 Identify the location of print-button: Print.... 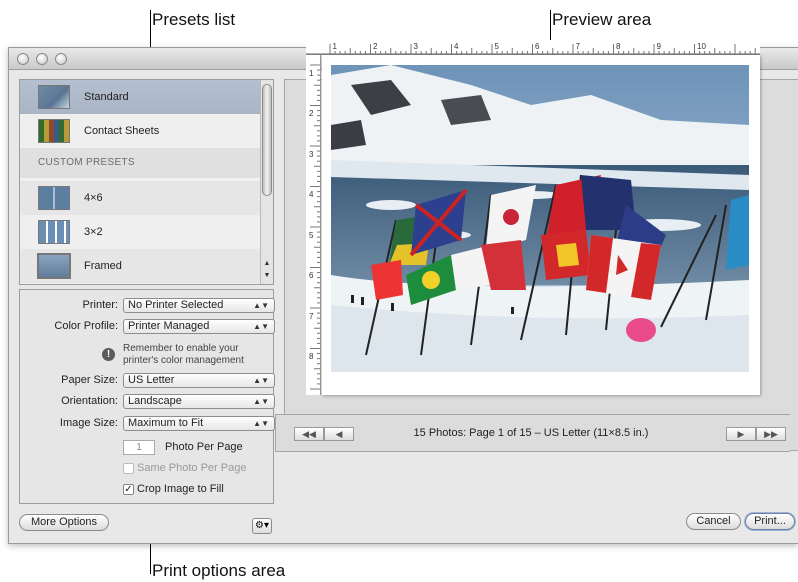
(770, 521).